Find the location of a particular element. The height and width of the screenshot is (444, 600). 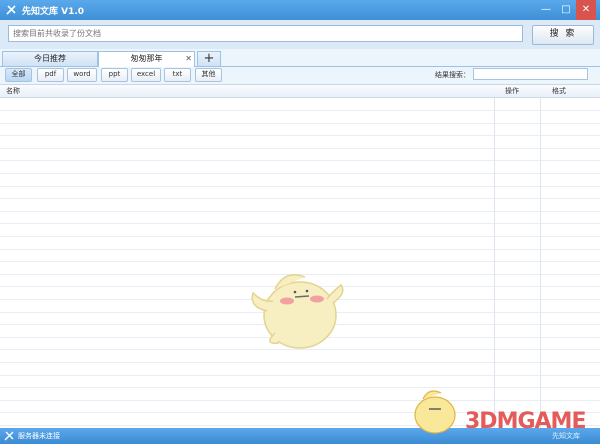

add-tab-button: + is located at coordinates (209, 58).